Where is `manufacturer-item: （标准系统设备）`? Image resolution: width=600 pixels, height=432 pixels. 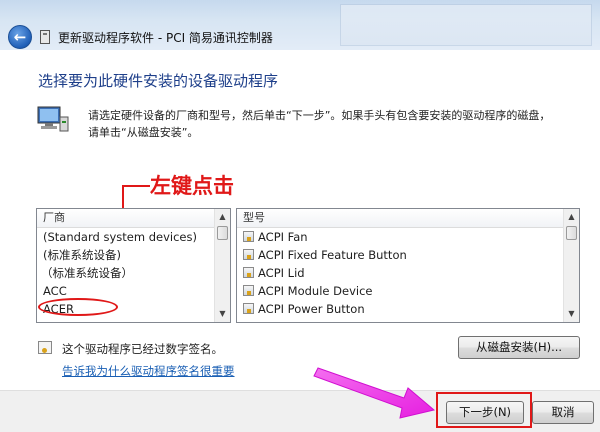 manufacturer-item: （标准系统设备） is located at coordinates (133, 273).